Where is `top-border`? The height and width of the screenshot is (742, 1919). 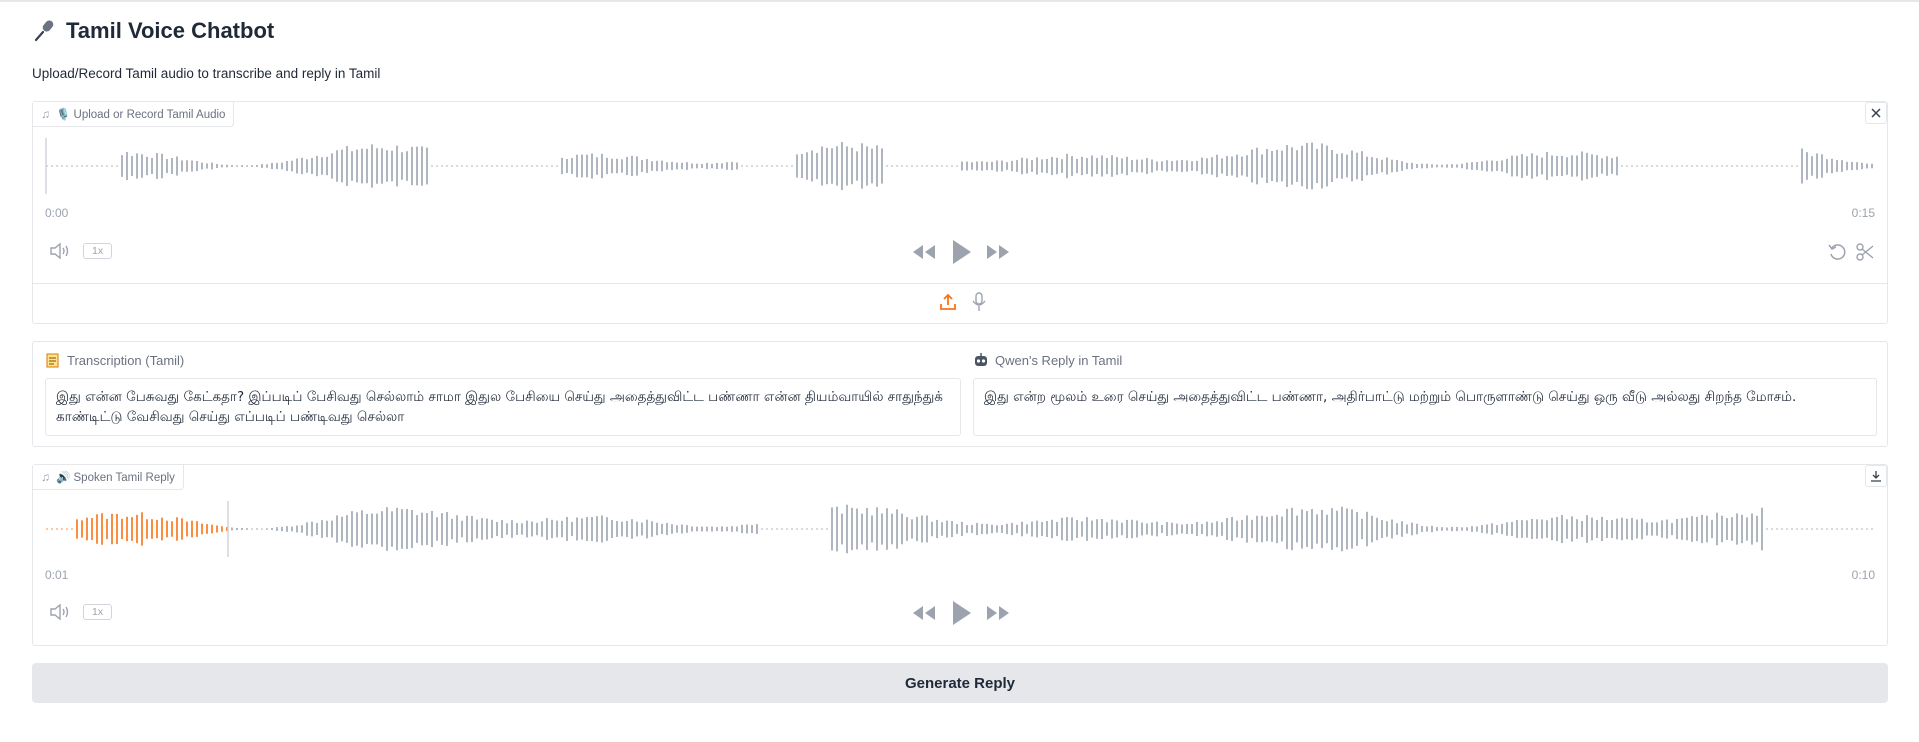 top-border is located at coordinates (959, 1).